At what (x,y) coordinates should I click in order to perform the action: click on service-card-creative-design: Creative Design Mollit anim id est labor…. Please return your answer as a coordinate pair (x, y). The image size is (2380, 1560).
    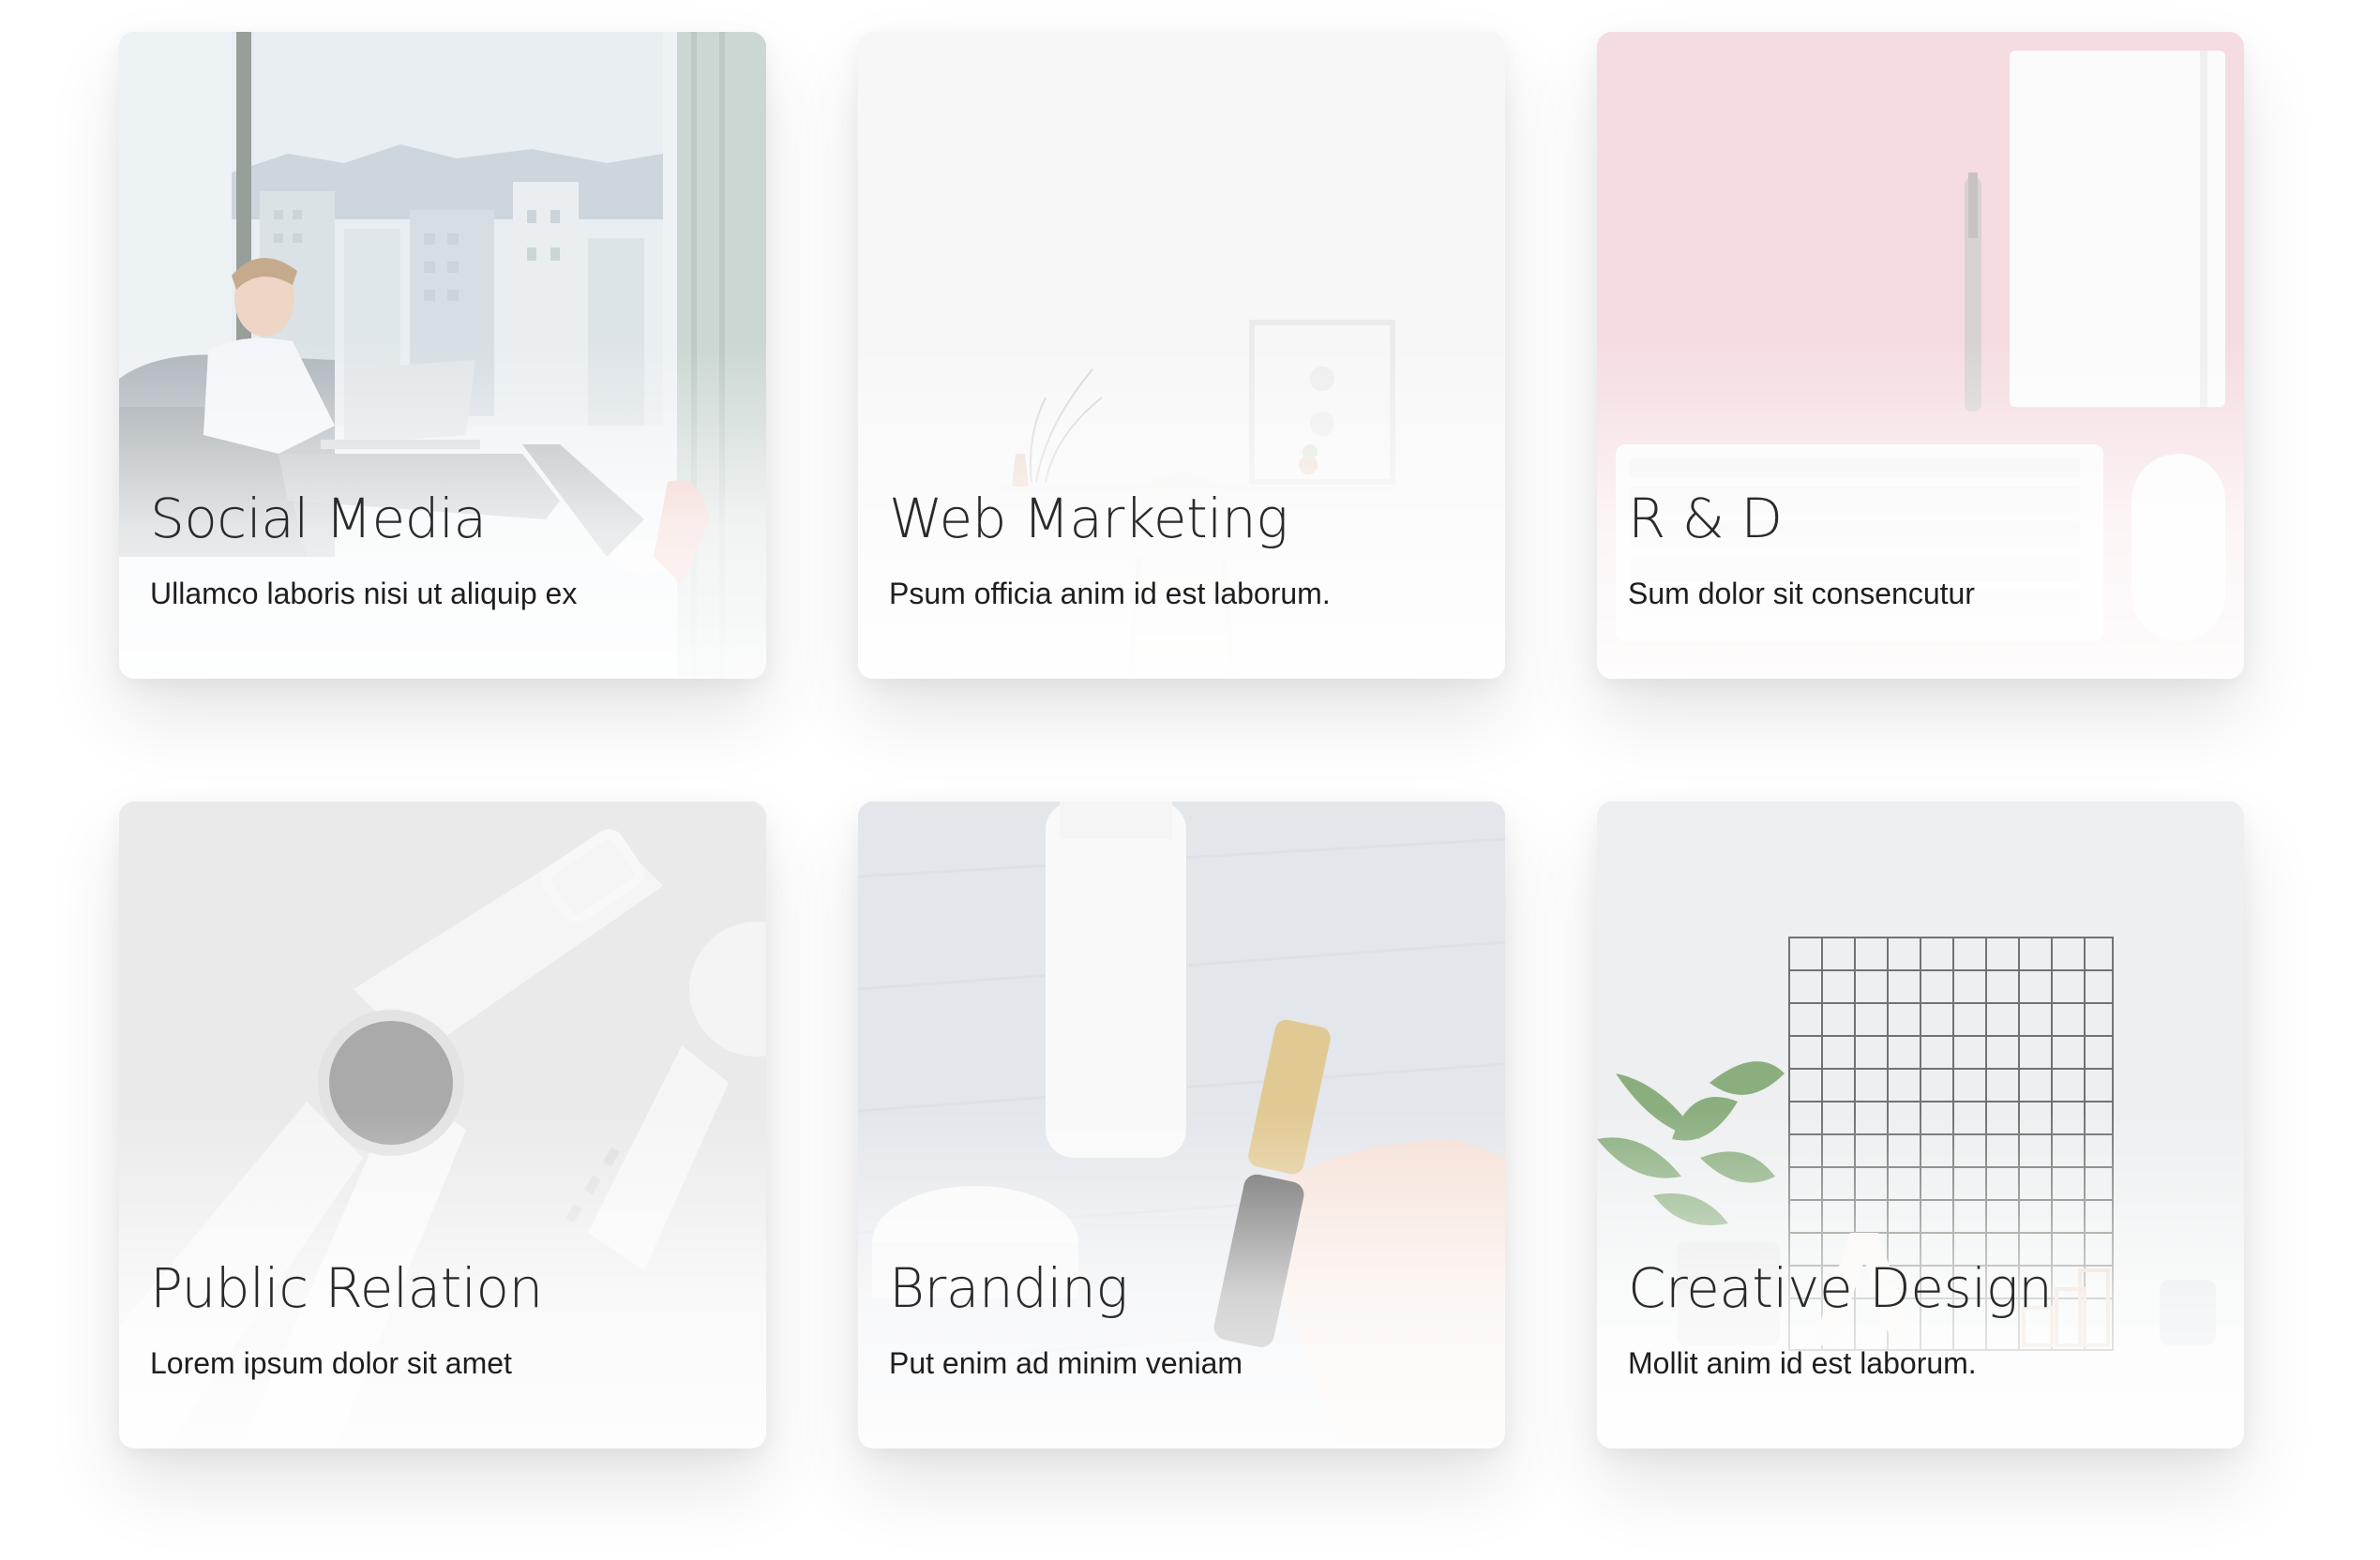
    Looking at the image, I should click on (1920, 1125).